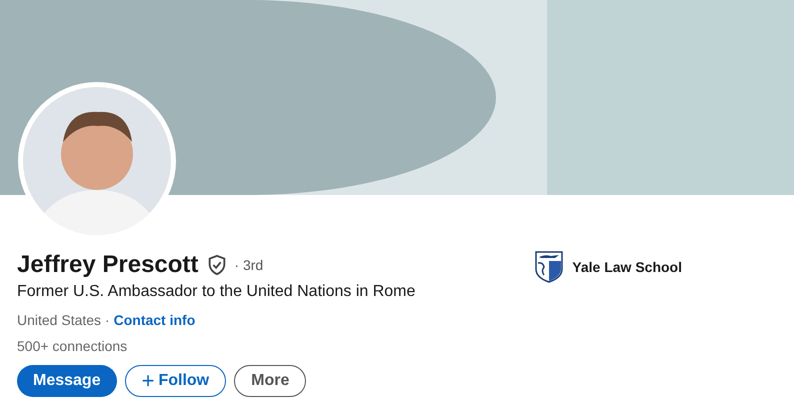 The image size is (794, 417). I want to click on school-name: Yale Law School, so click(627, 267).